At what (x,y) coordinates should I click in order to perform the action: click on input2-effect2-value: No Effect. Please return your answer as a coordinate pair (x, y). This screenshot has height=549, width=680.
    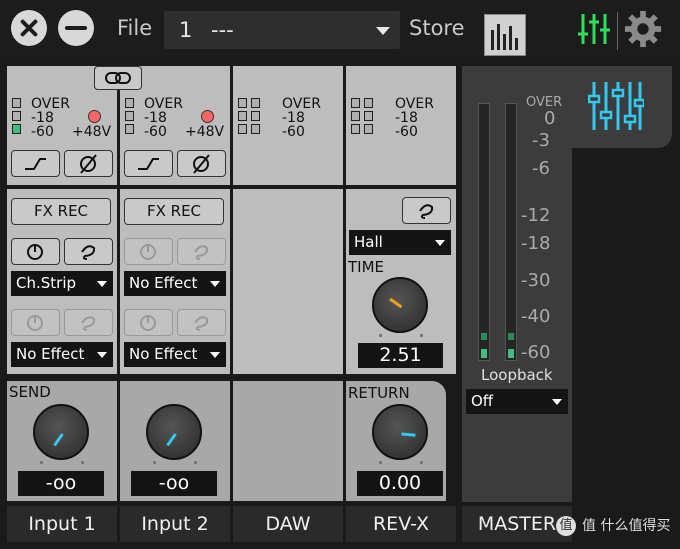
    Looking at the image, I should click on (163, 354).